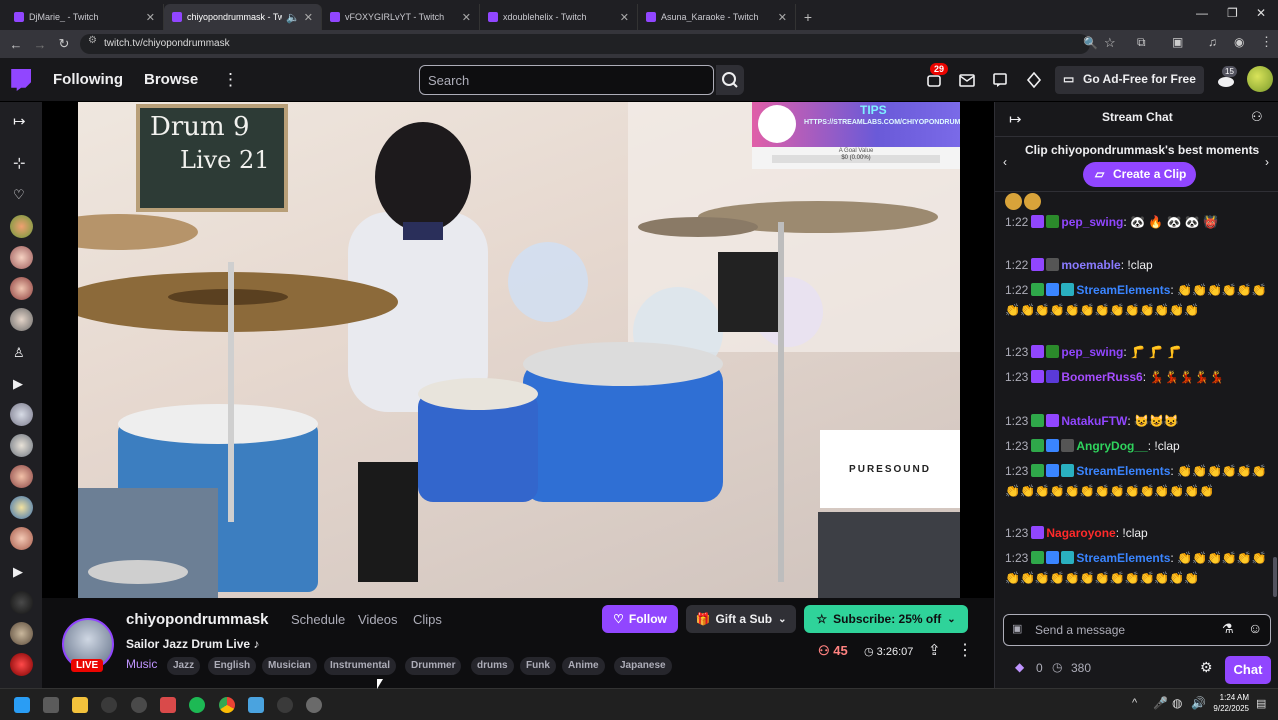 Image resolution: width=1278 pixels, height=720 pixels. I want to click on extensions-icon: ⧉, so click(1141, 42).